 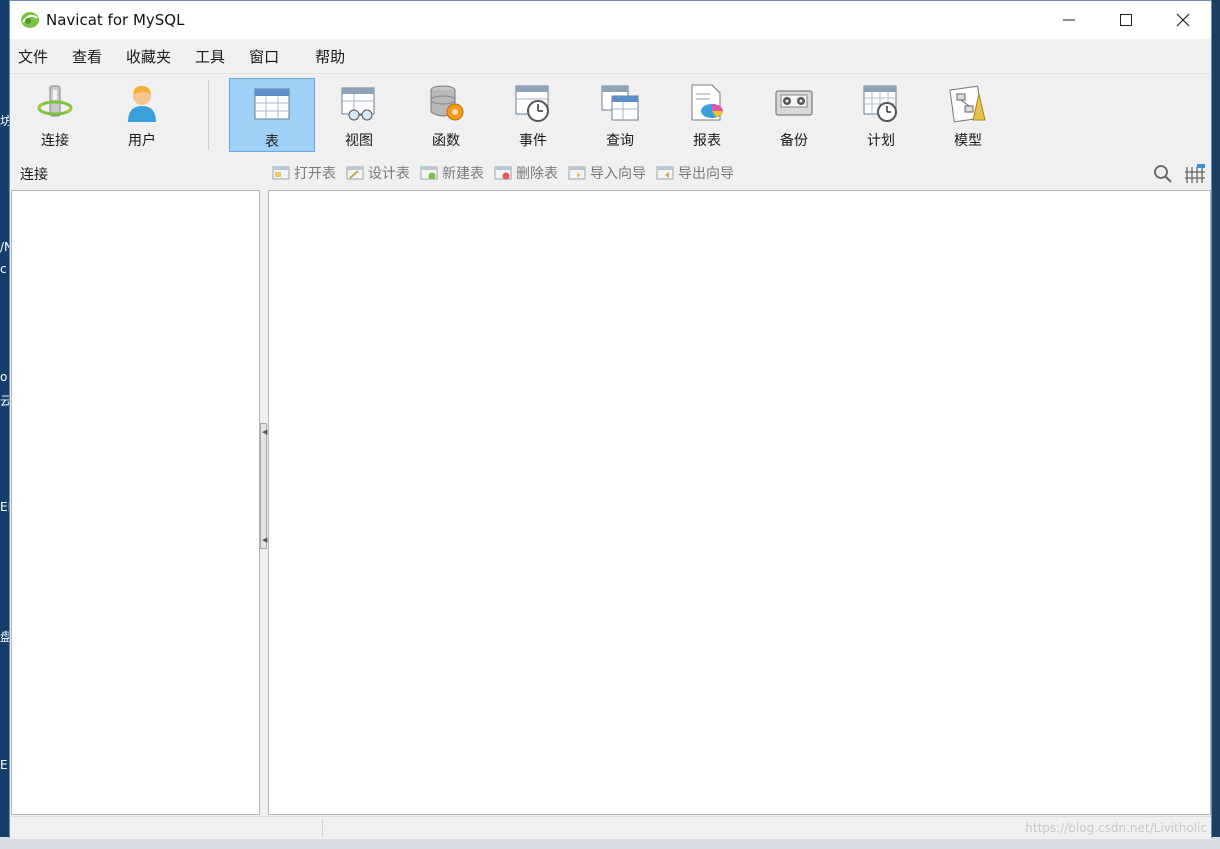 I want to click on toolbar-schedule-button: 计划, so click(x=881, y=115).